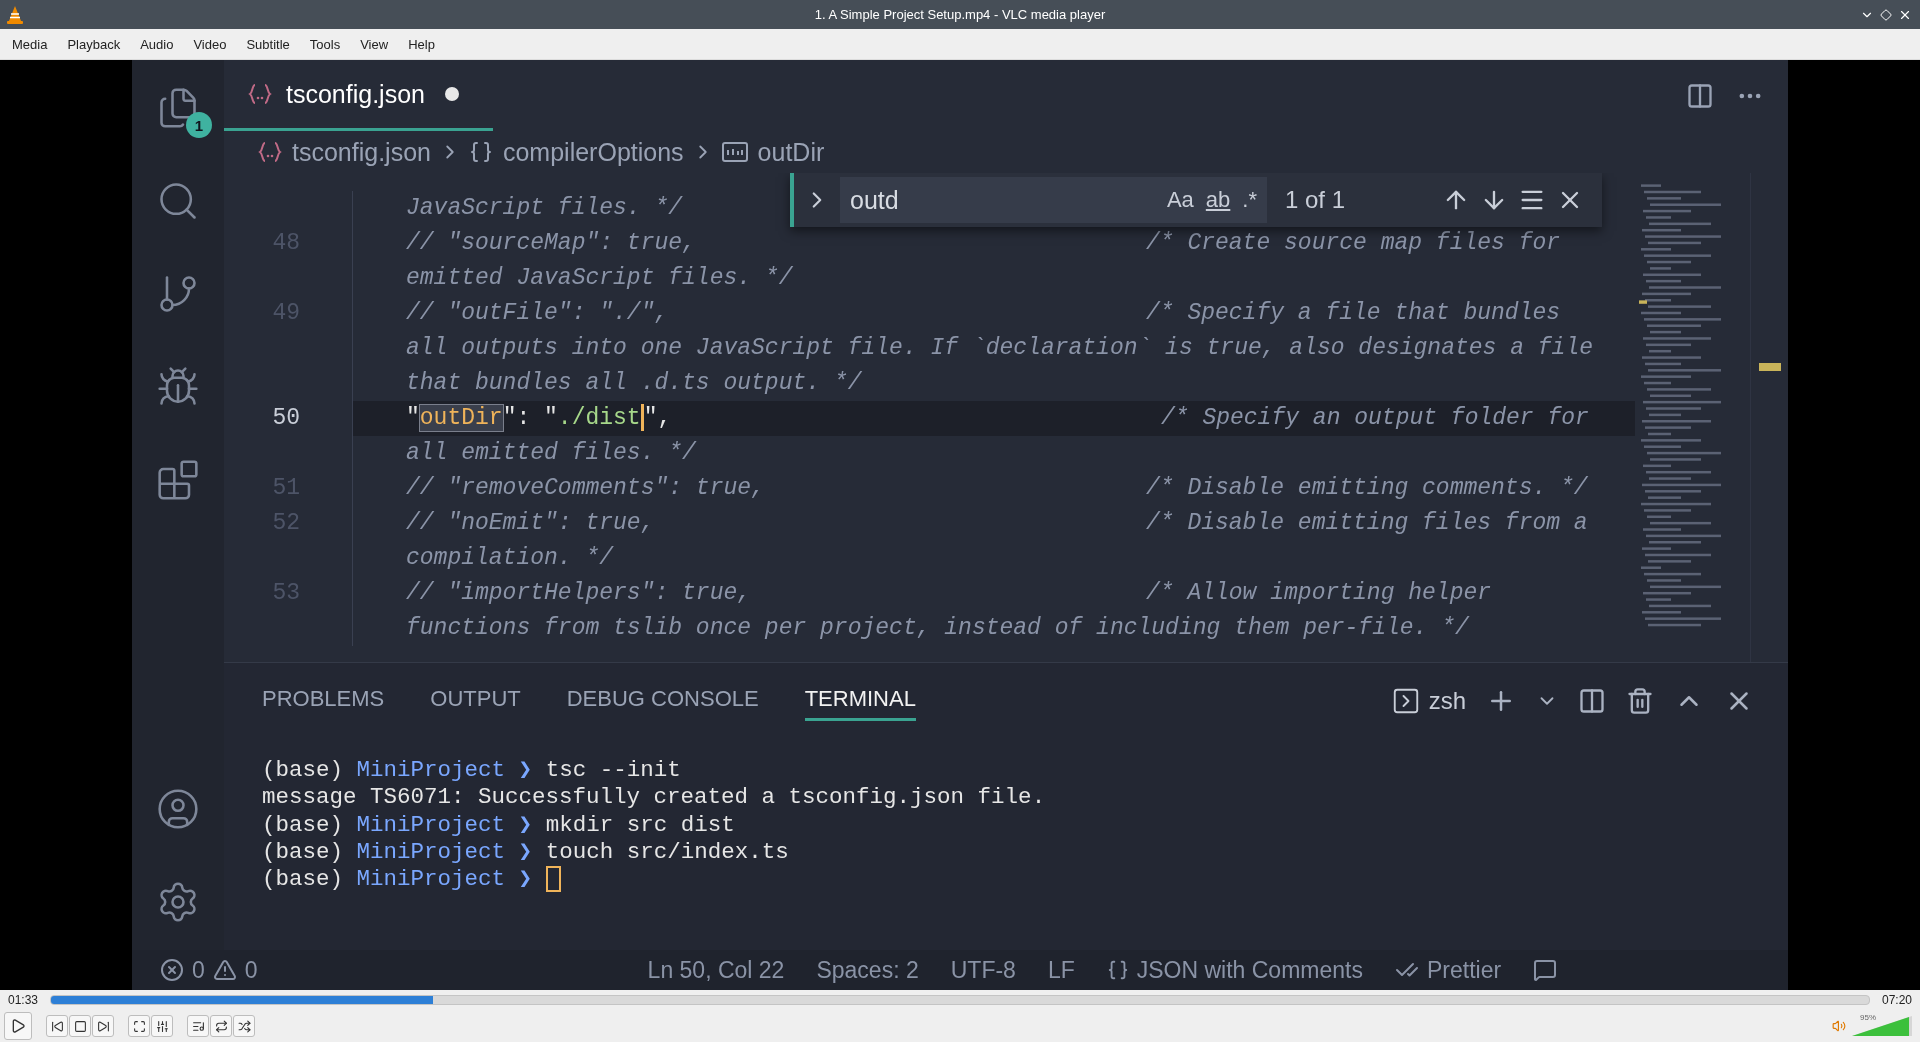  I want to click on warning-icon, so click(224, 970).